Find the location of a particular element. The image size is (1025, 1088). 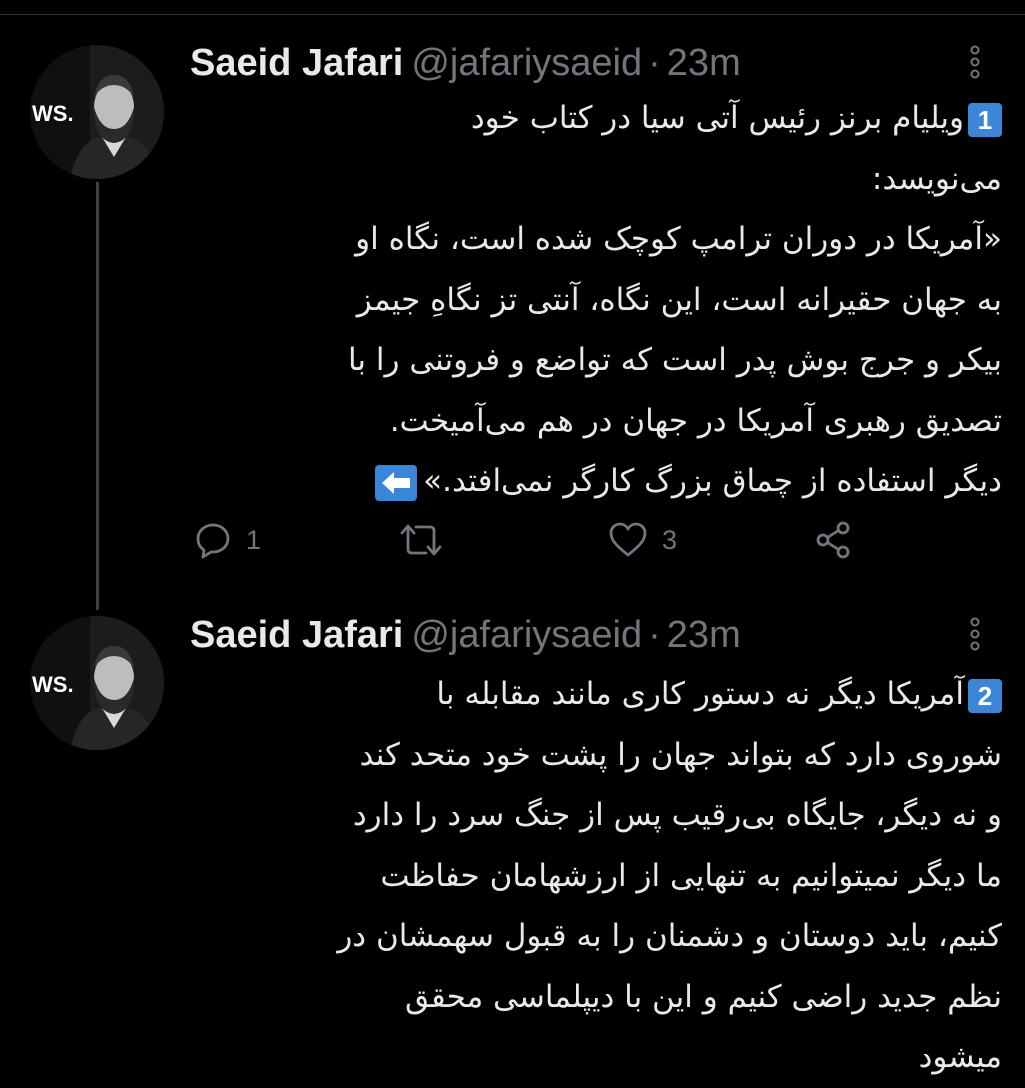

text-line: 1ویلیام برنز رئیس آتی سیا در کتاب خود is located at coordinates (596, 118).